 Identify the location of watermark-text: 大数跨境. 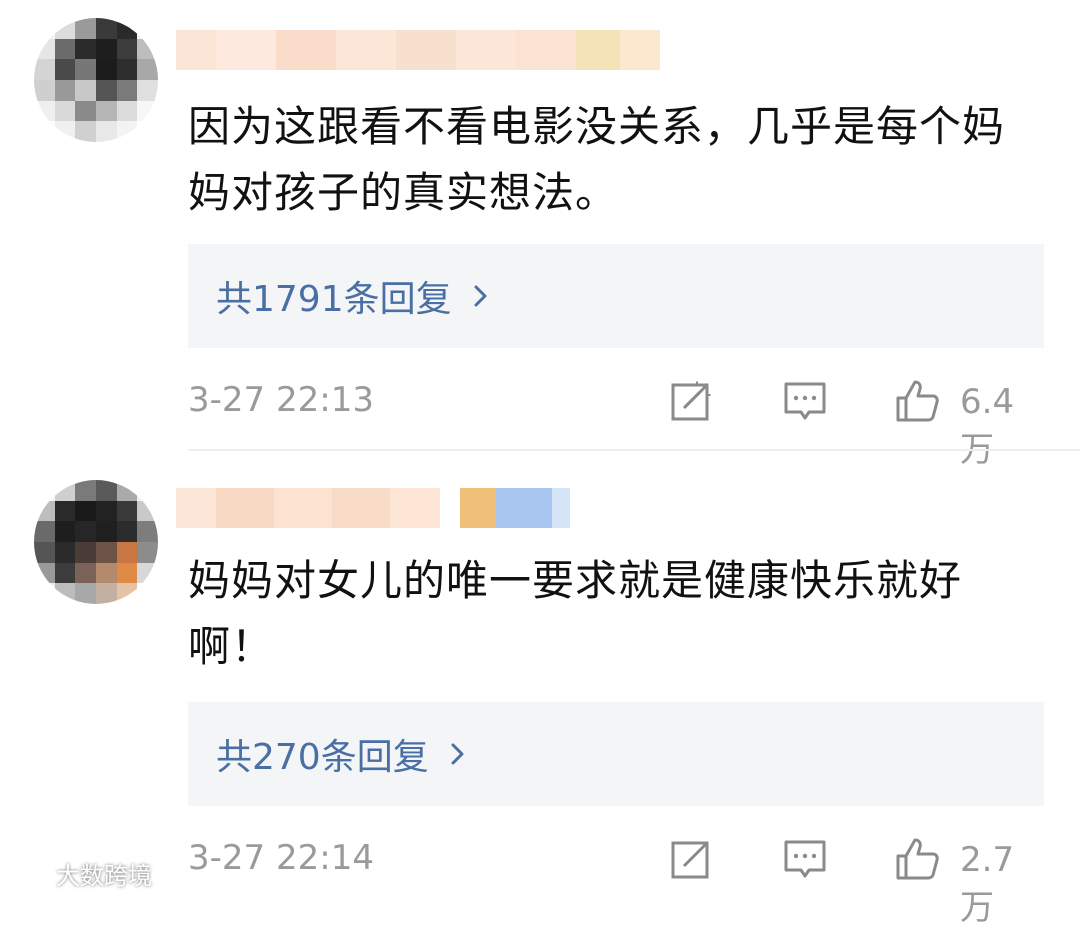
(104, 876).